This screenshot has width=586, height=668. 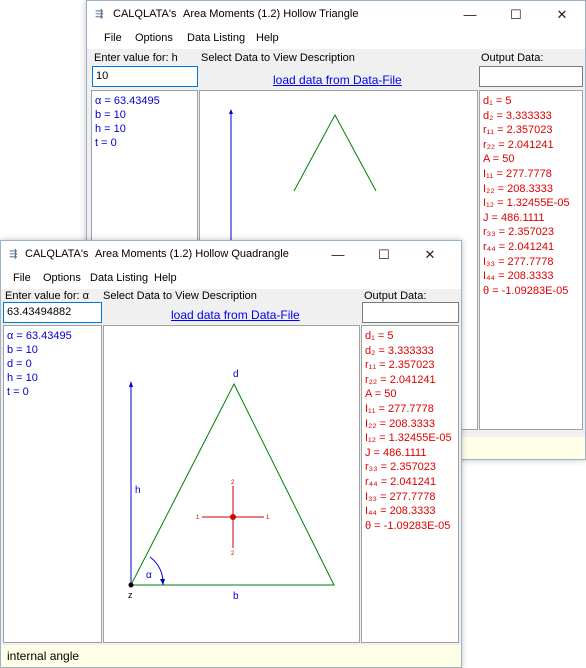 What do you see at coordinates (162, 582) in the screenshot?
I see `arrow-down-icon` at bounding box center [162, 582].